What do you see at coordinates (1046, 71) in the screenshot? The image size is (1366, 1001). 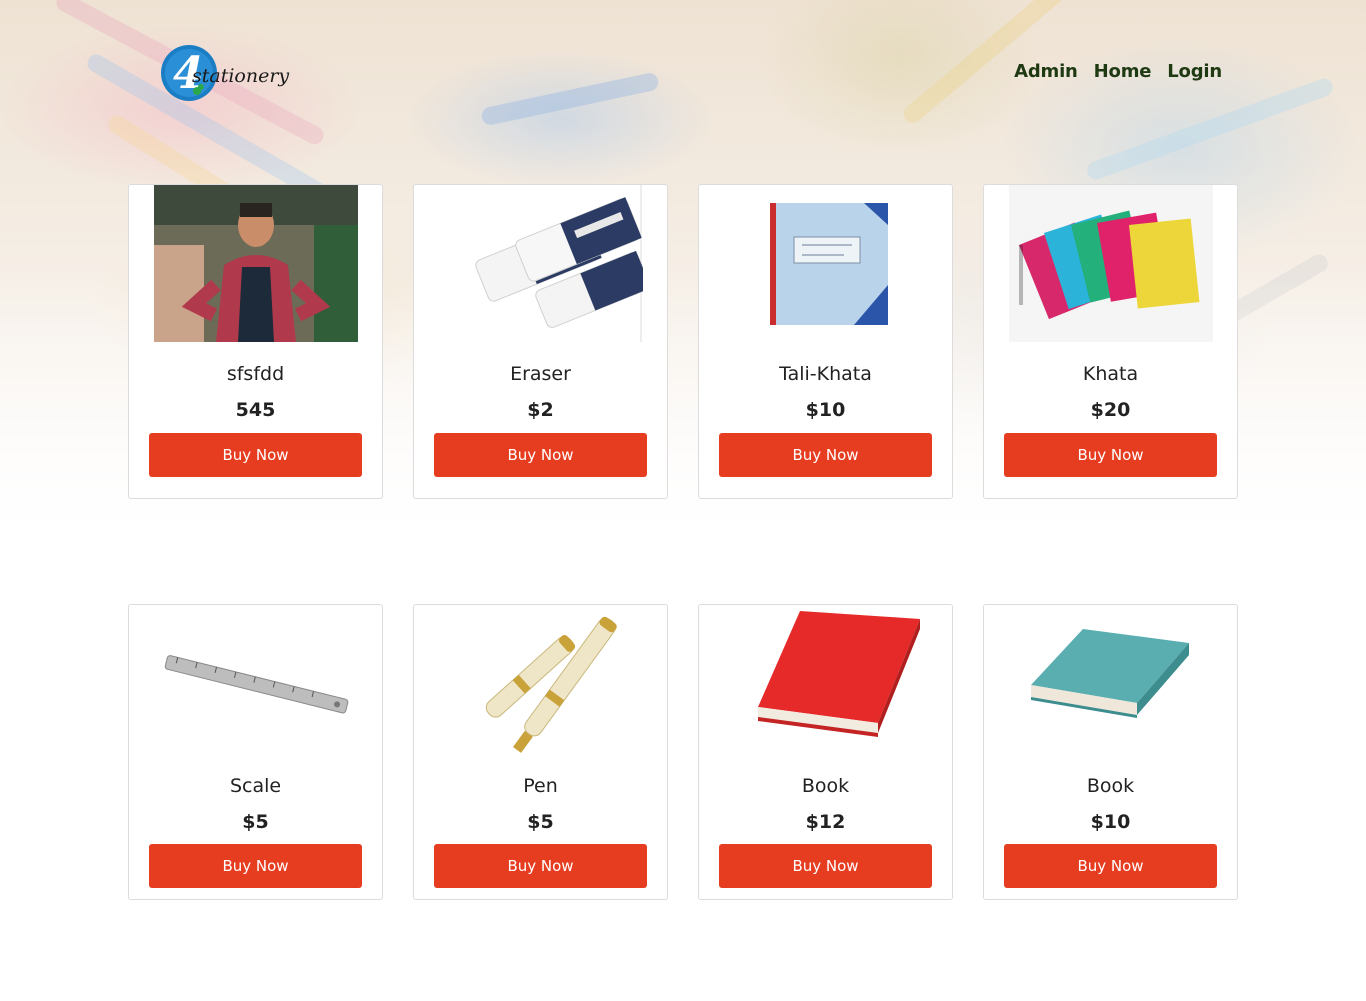 I see `nav-admin: Admin` at bounding box center [1046, 71].